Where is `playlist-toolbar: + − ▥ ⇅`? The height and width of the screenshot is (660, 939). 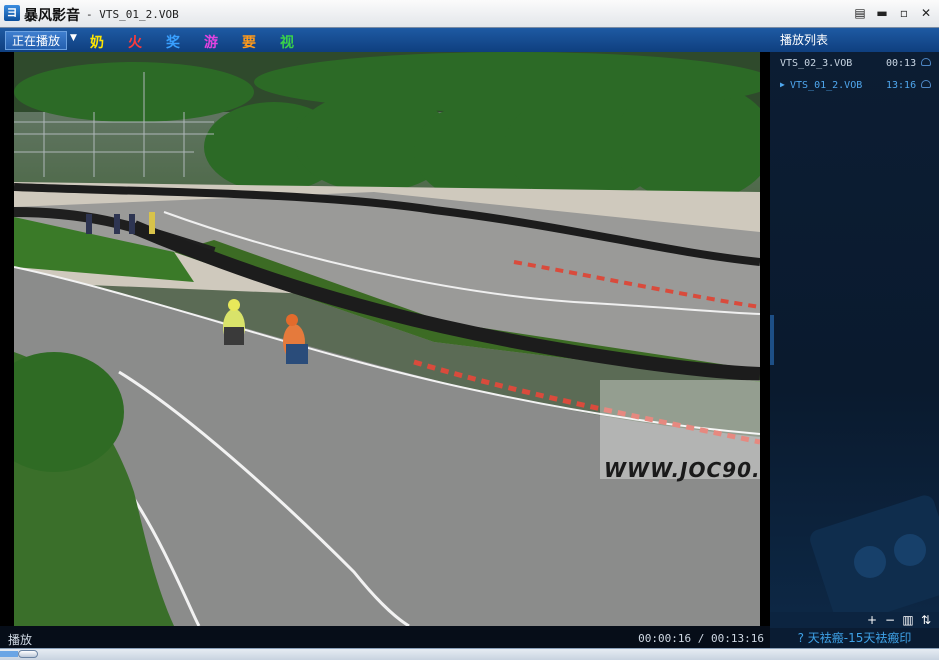 playlist-toolbar: + − ▥ ⇅ is located at coordinates (854, 620).